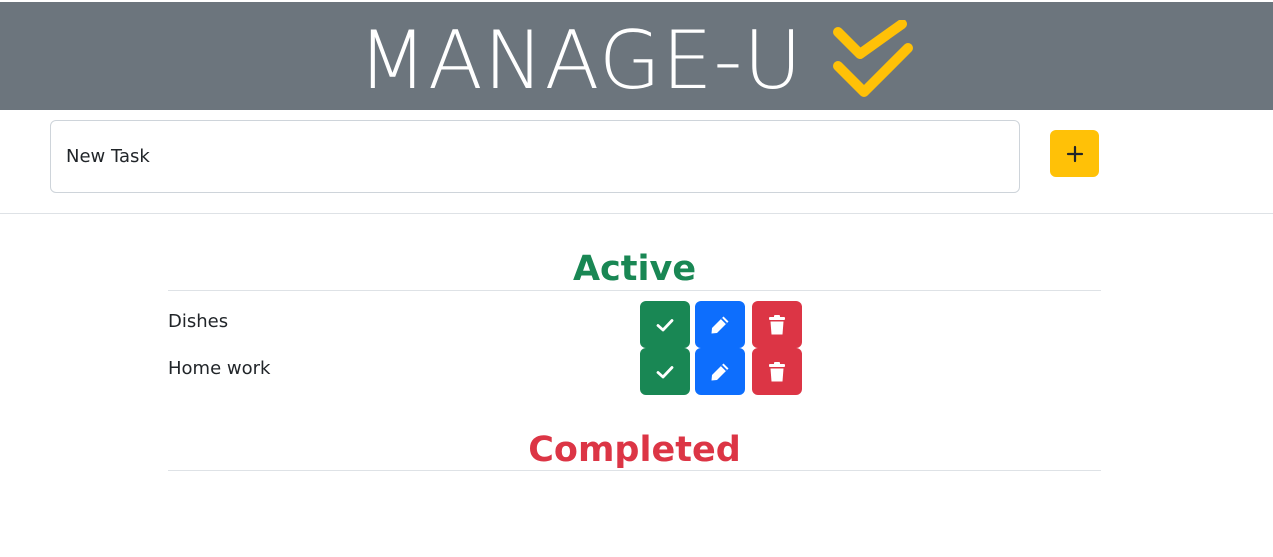  Describe the element at coordinates (535, 156) in the screenshot. I see `new-task-input` at that location.